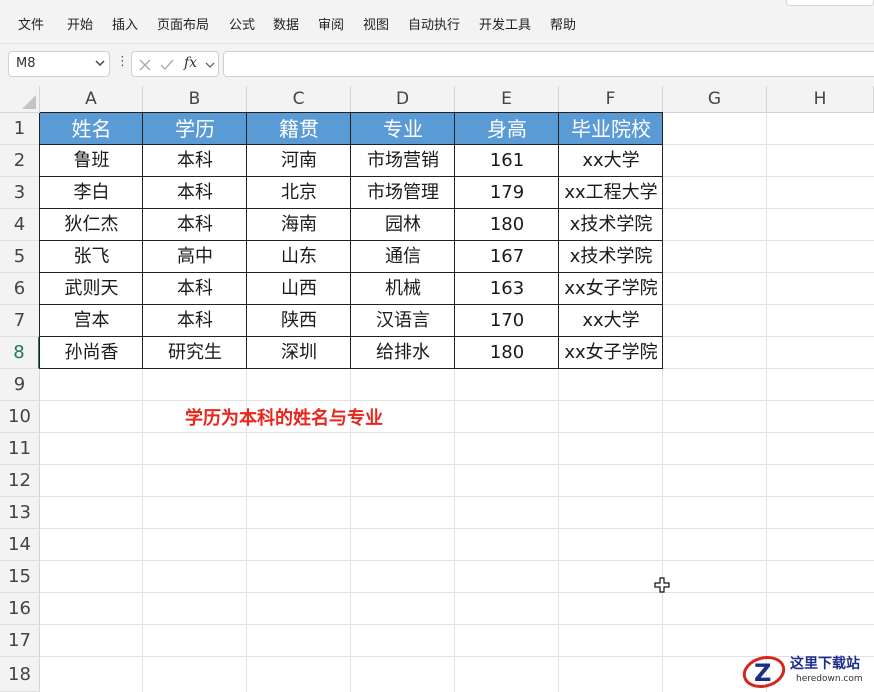 The height and width of the screenshot is (692, 874). Describe the element at coordinates (299, 353) in the screenshot. I see `table-cell: 深圳` at that location.